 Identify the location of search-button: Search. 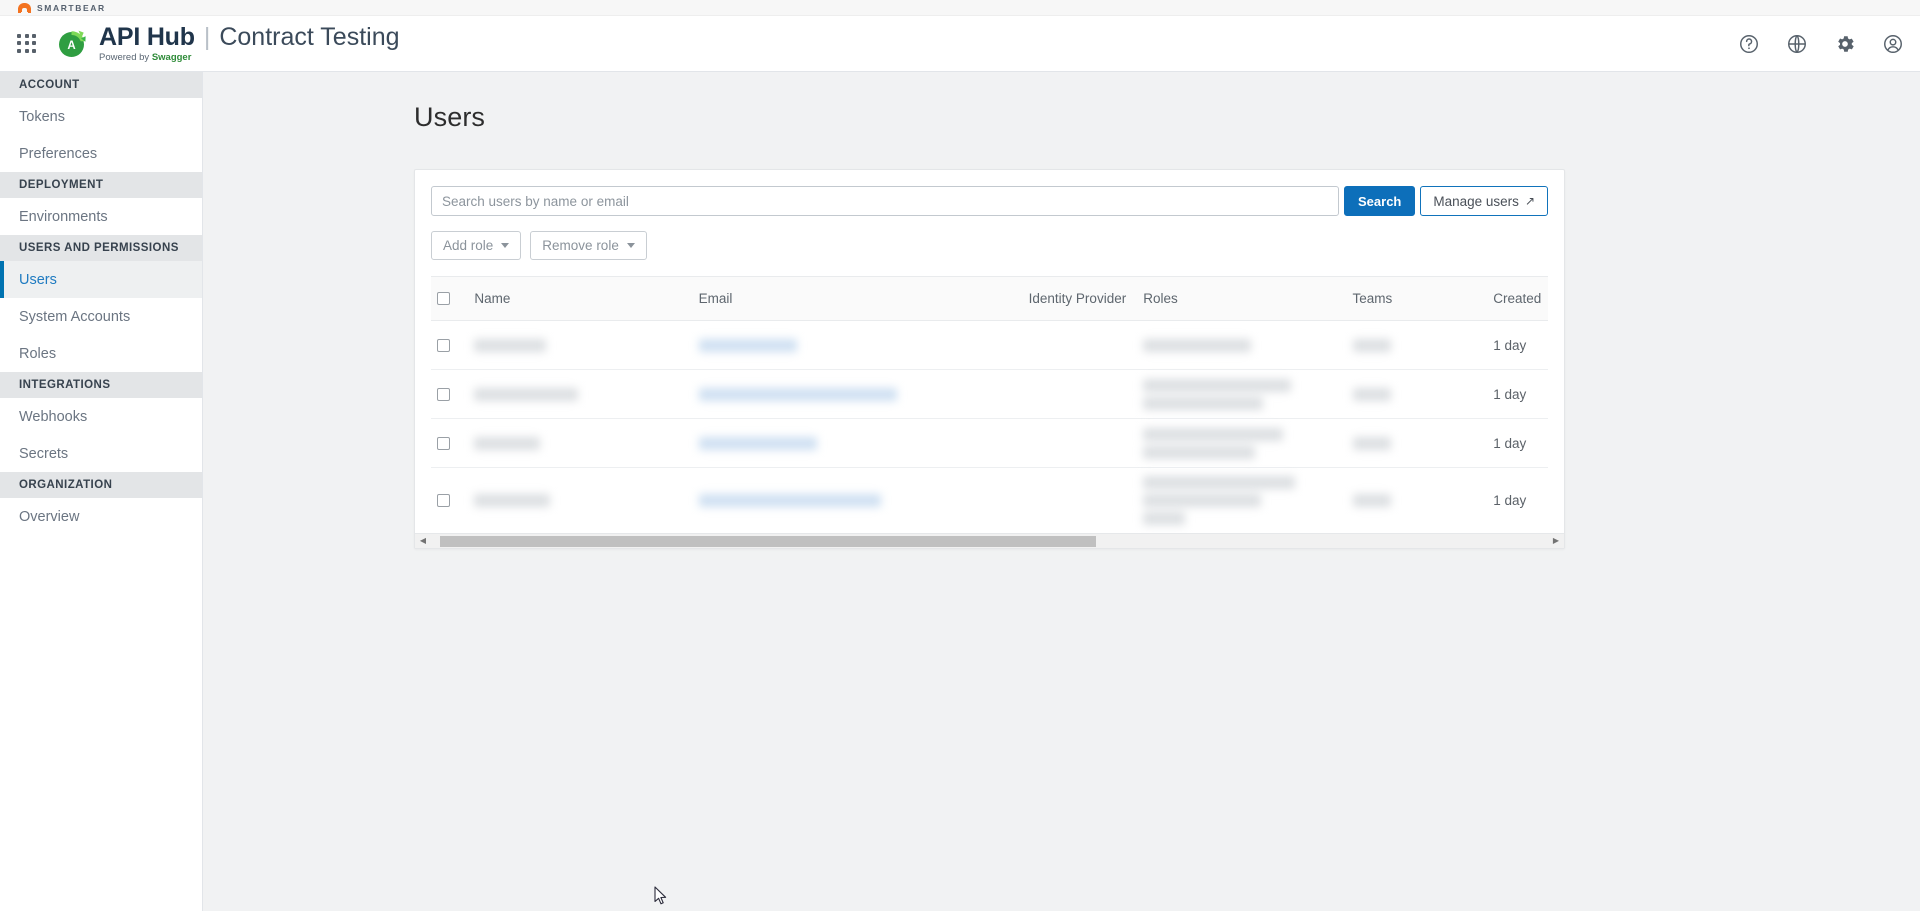
(1380, 201).